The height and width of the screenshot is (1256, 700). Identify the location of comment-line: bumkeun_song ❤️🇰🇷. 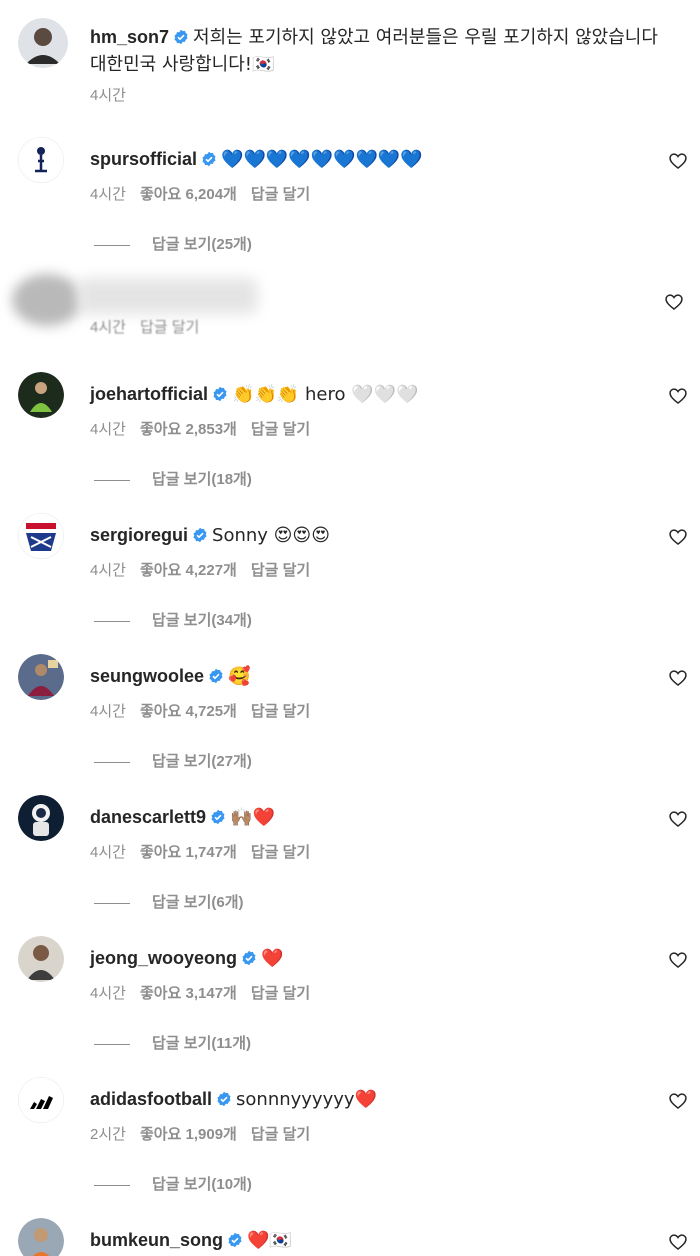
(191, 1240).